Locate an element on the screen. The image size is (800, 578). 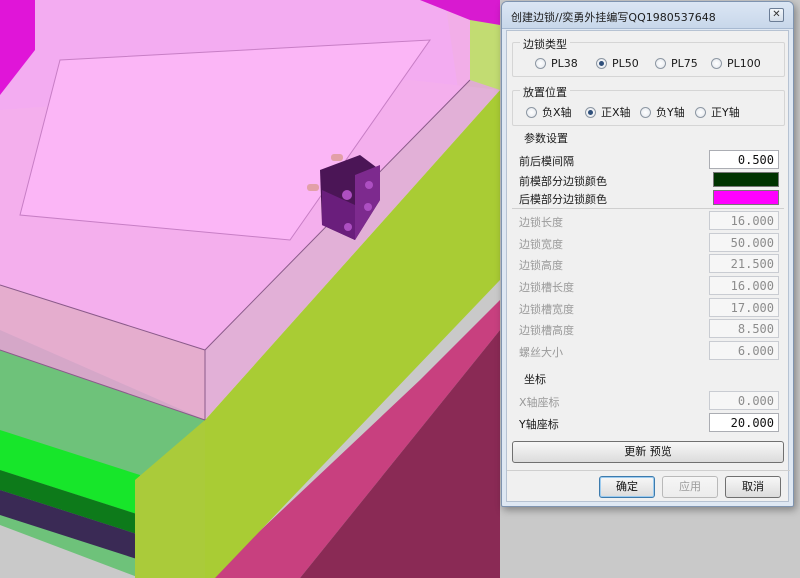
radio-placement-neg-x: 负X轴 is located at coordinates (549, 112).